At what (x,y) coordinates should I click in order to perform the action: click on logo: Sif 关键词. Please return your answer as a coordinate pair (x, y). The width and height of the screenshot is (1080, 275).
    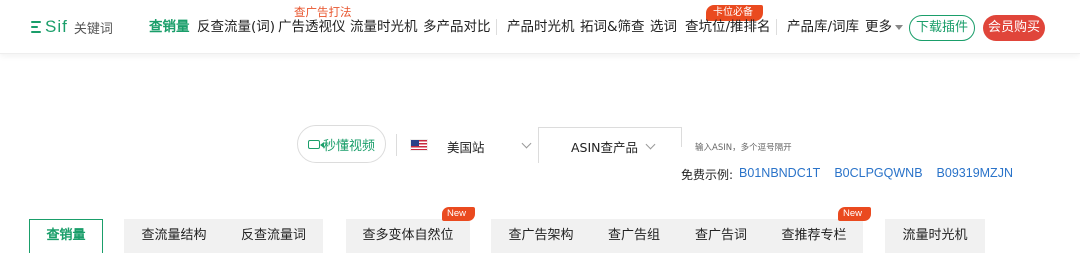
    Looking at the image, I should click on (72, 27).